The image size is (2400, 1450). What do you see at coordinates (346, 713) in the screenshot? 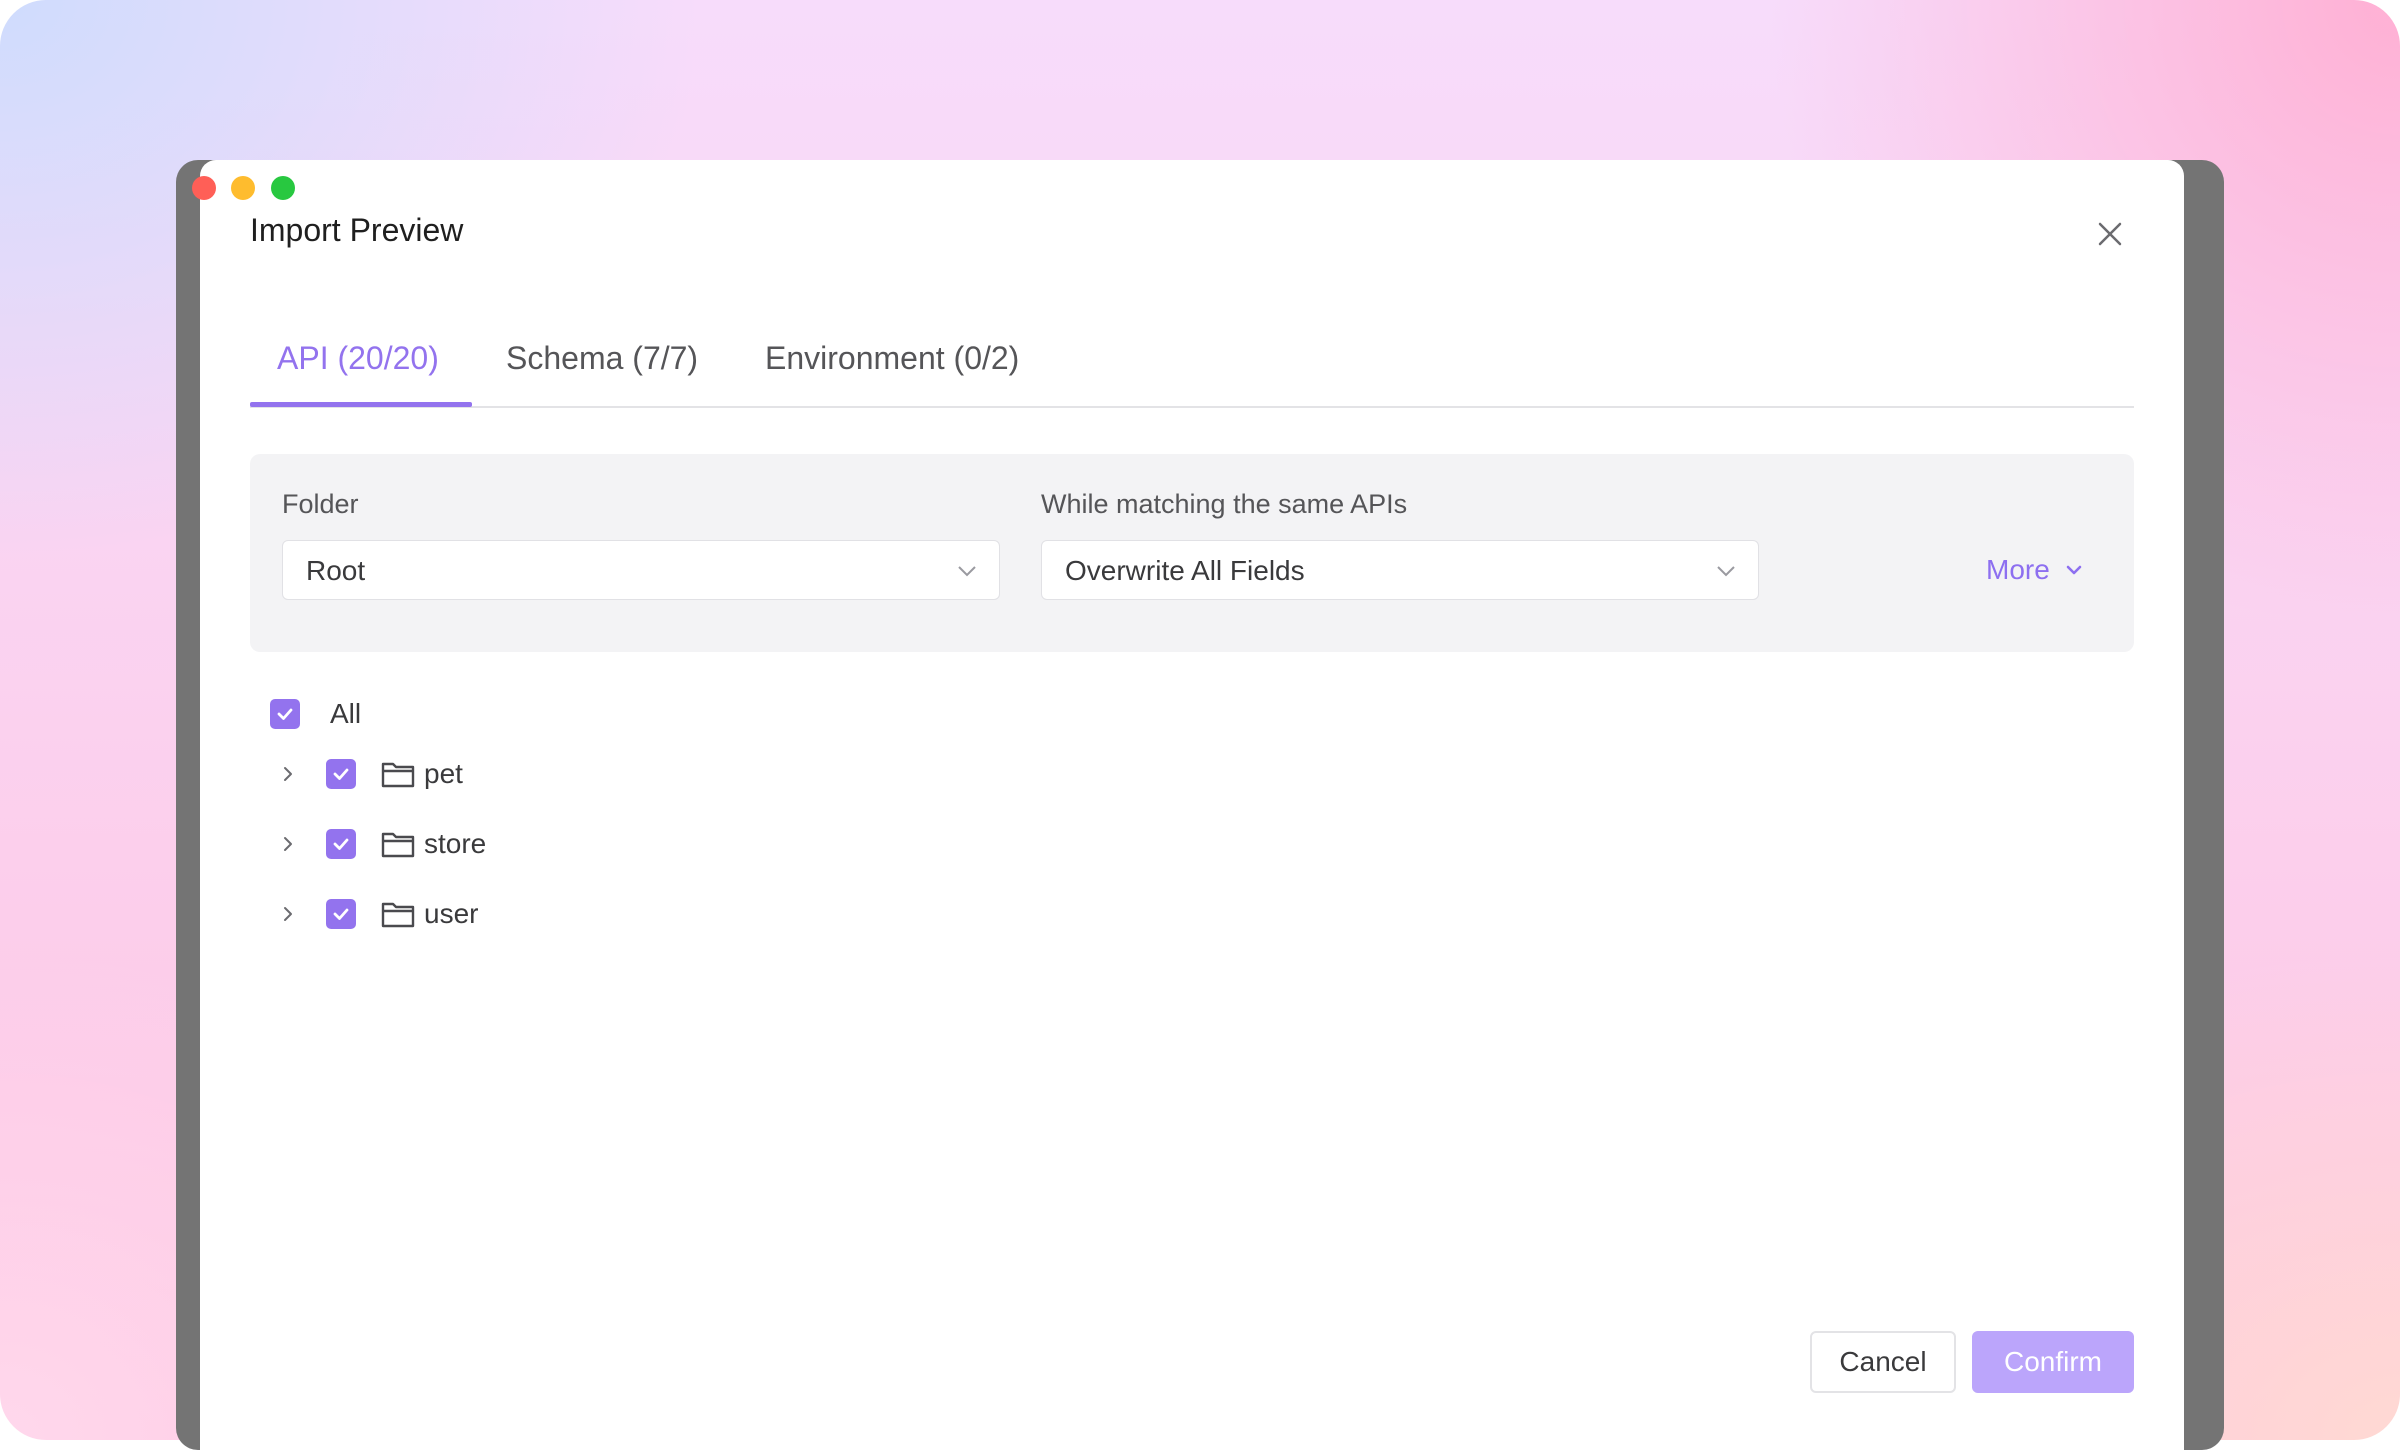
I see `select-all-label: All` at bounding box center [346, 713].